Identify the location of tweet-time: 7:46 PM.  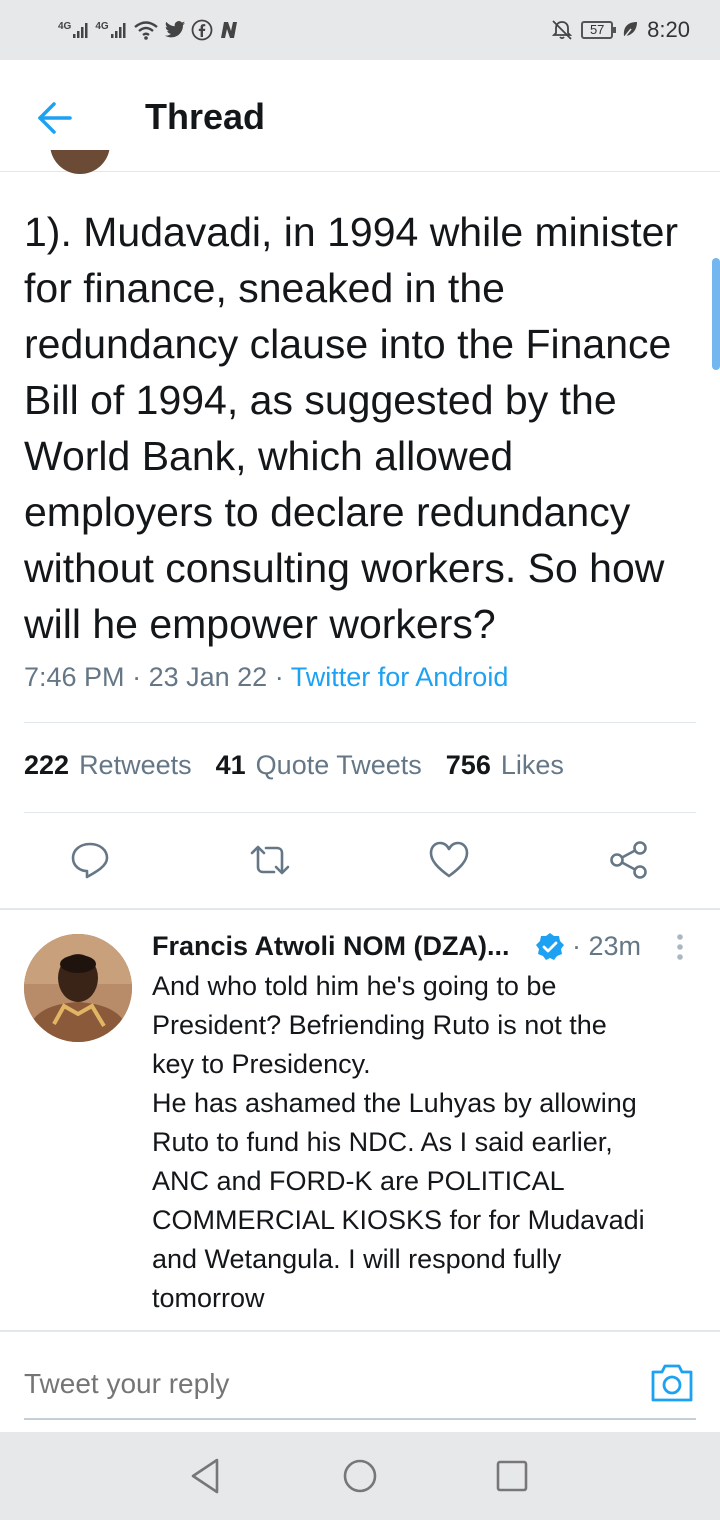
(74, 677).